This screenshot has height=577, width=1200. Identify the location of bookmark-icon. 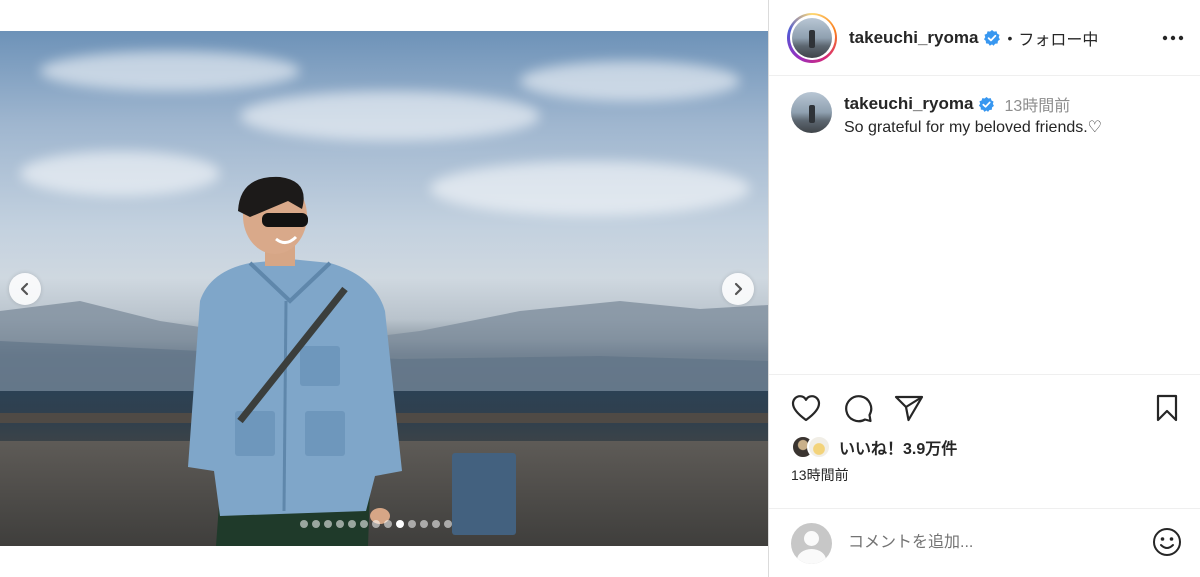
(1167, 408).